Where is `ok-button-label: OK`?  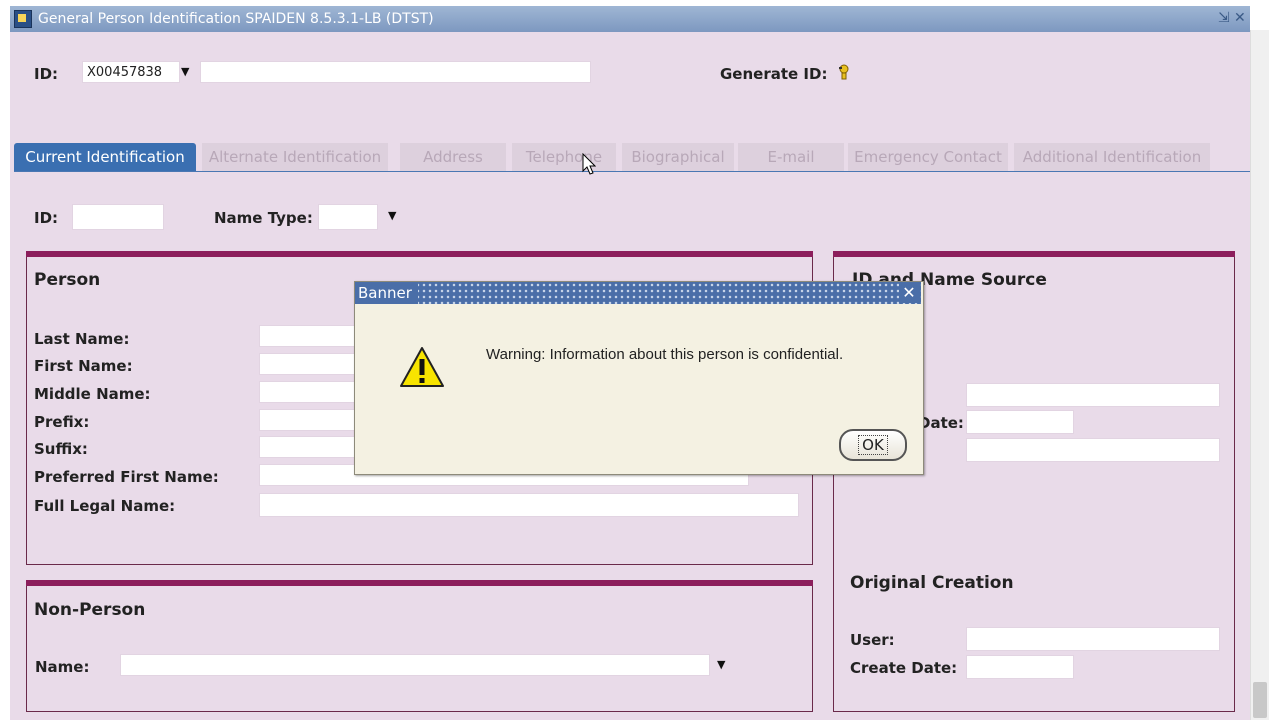 ok-button-label: OK is located at coordinates (873, 445).